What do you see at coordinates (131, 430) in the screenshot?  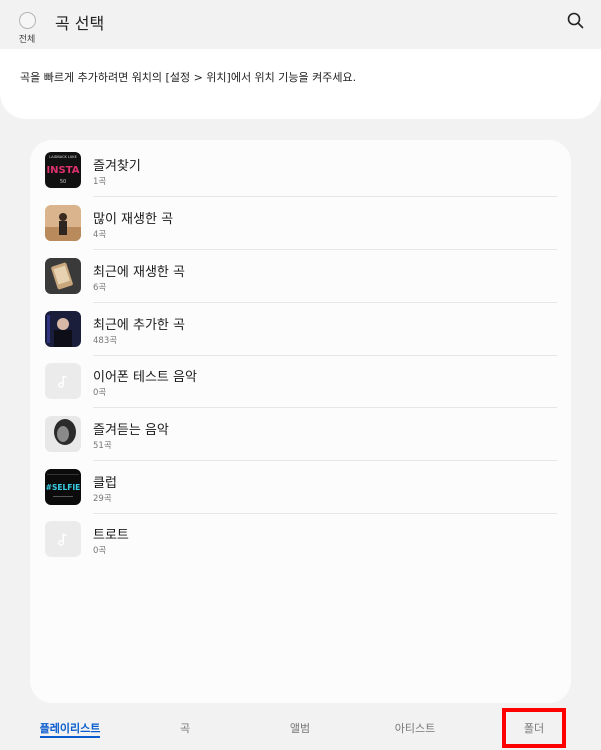 I see `playlist-name: 즐겨듣는 음악` at bounding box center [131, 430].